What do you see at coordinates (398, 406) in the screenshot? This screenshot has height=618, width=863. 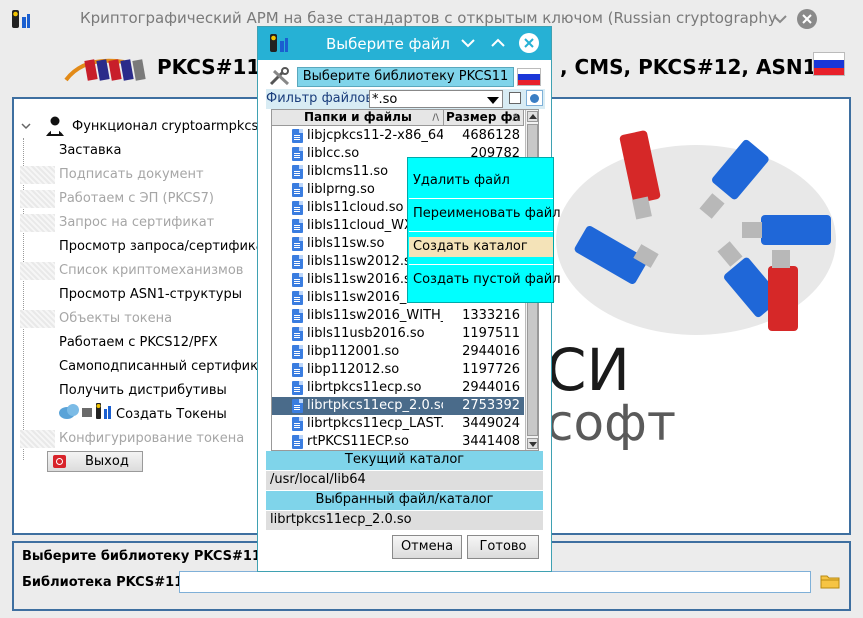 I see `file-row: librtpkcs11ecp_2.0.so 2753392` at bounding box center [398, 406].